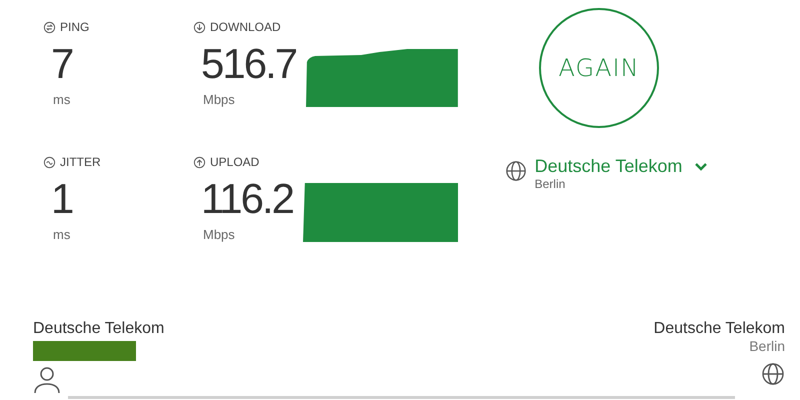 This screenshot has width=800, height=400. What do you see at coordinates (49, 162) in the screenshot?
I see `wave-icon` at bounding box center [49, 162].